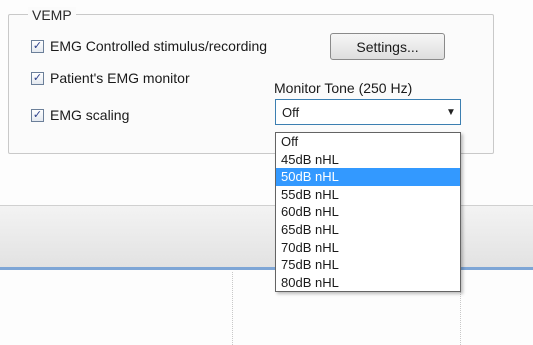 This screenshot has height=345, width=533. What do you see at coordinates (90, 115) in the screenshot?
I see `emg-scaling-label: EMG scaling` at bounding box center [90, 115].